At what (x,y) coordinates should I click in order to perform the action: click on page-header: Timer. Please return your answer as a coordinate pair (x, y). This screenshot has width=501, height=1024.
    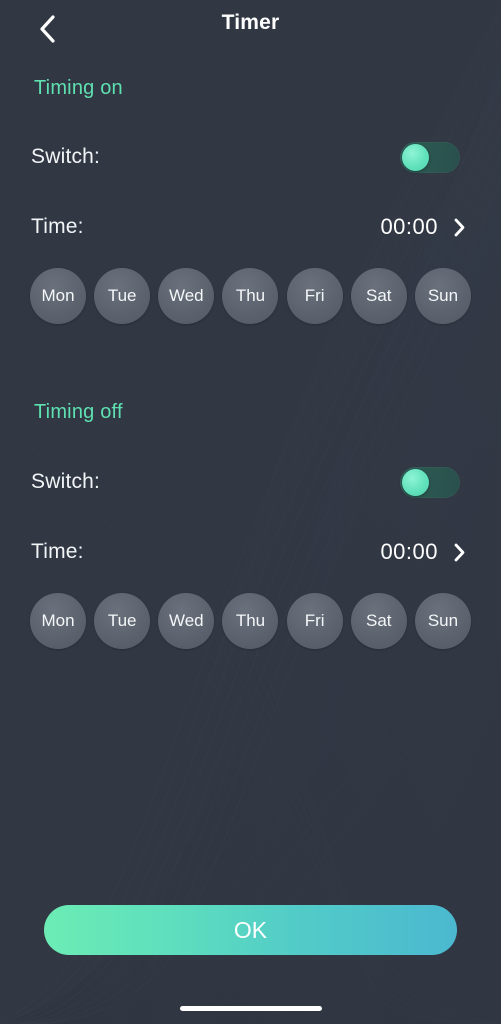
    Looking at the image, I should click on (250, 28).